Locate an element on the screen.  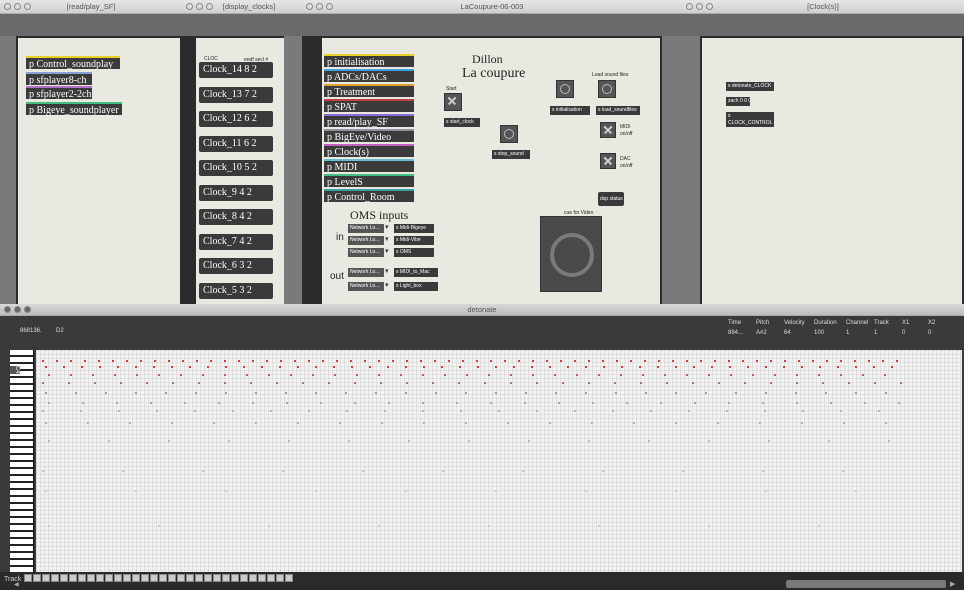
readplay-titlebar: [read/play_SF] is located at coordinates (91, 7).